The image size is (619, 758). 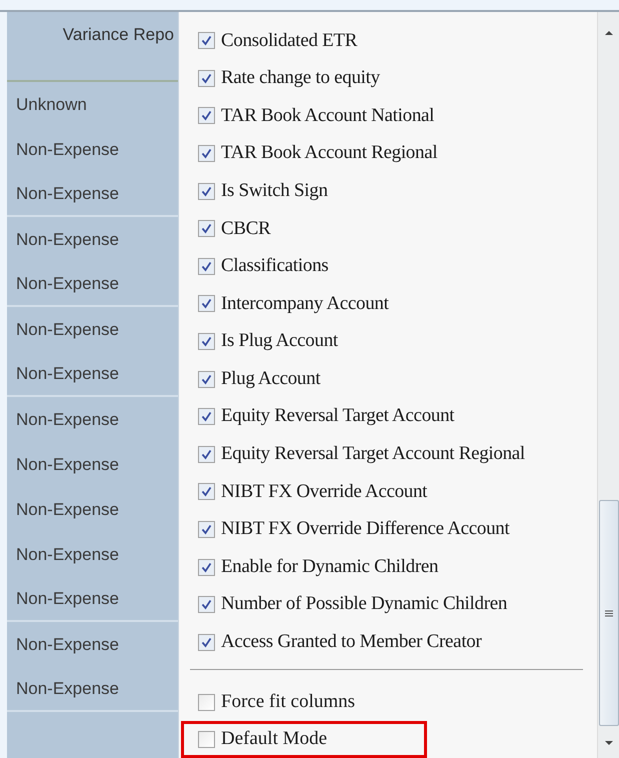 I want to click on menu-item: Access Granted to Member Creator, so click(x=392, y=643).